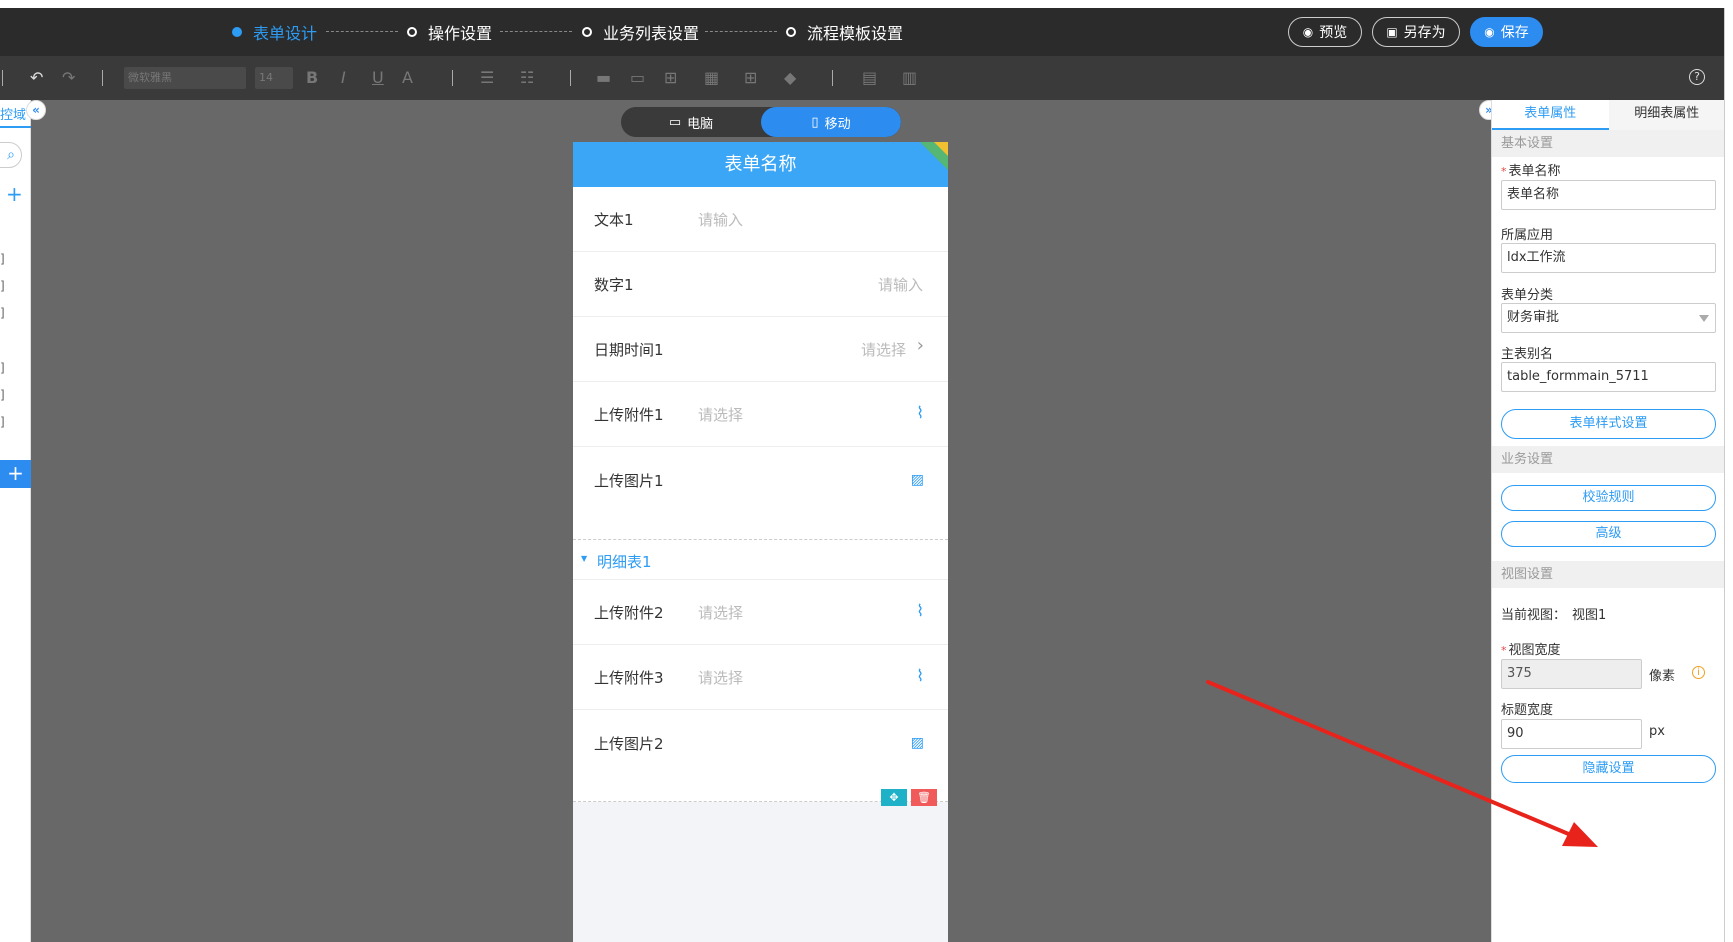  Describe the element at coordinates (614, 285) in the screenshot. I see `field-label: 数字1` at that location.